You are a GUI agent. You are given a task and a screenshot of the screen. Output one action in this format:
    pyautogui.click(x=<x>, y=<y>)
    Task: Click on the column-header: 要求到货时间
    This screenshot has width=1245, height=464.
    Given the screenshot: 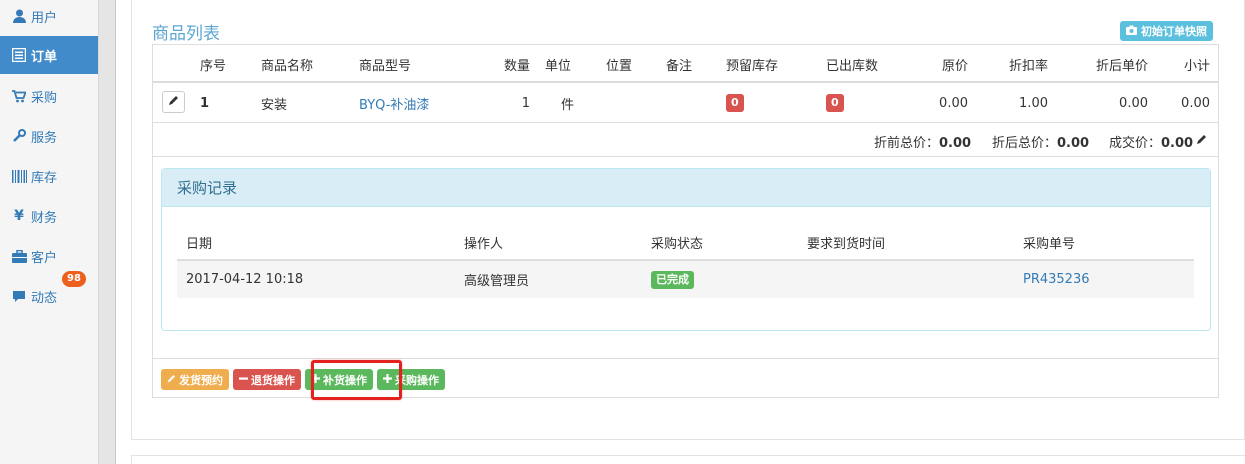 What is the action you would take?
    pyautogui.click(x=846, y=244)
    